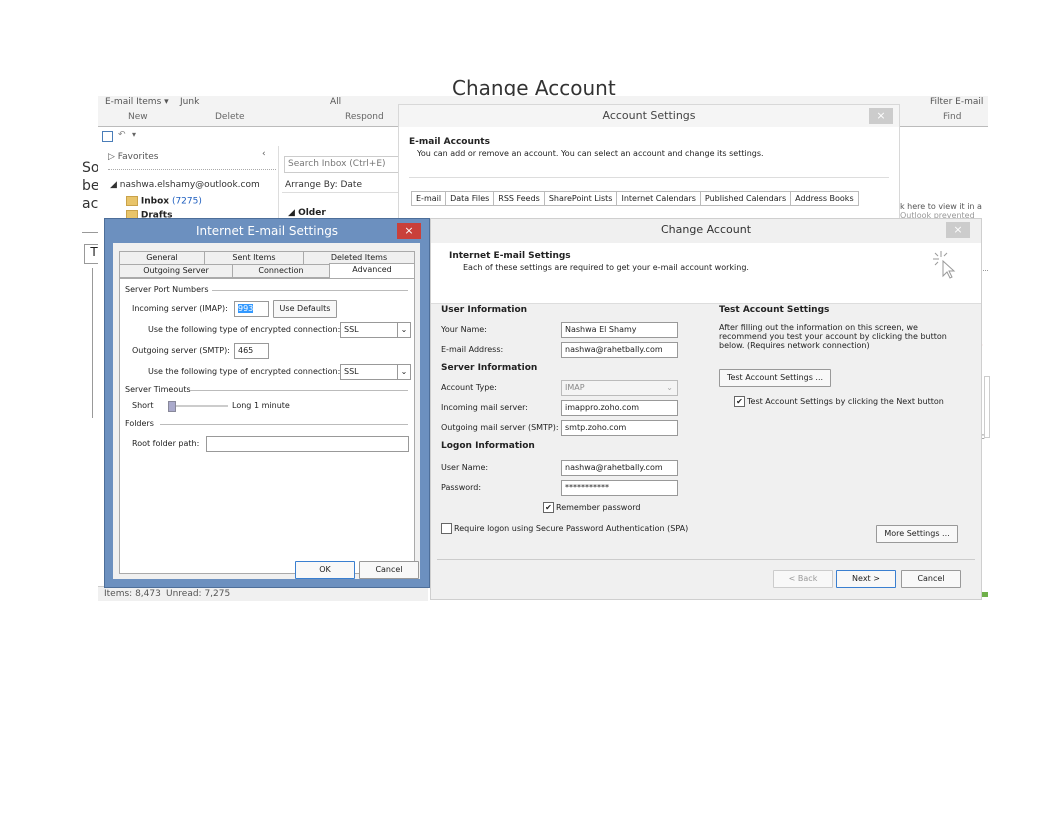 The image size is (1056, 816). I want to click on incoming-server-field: imappro.zoho.com, so click(619, 408).